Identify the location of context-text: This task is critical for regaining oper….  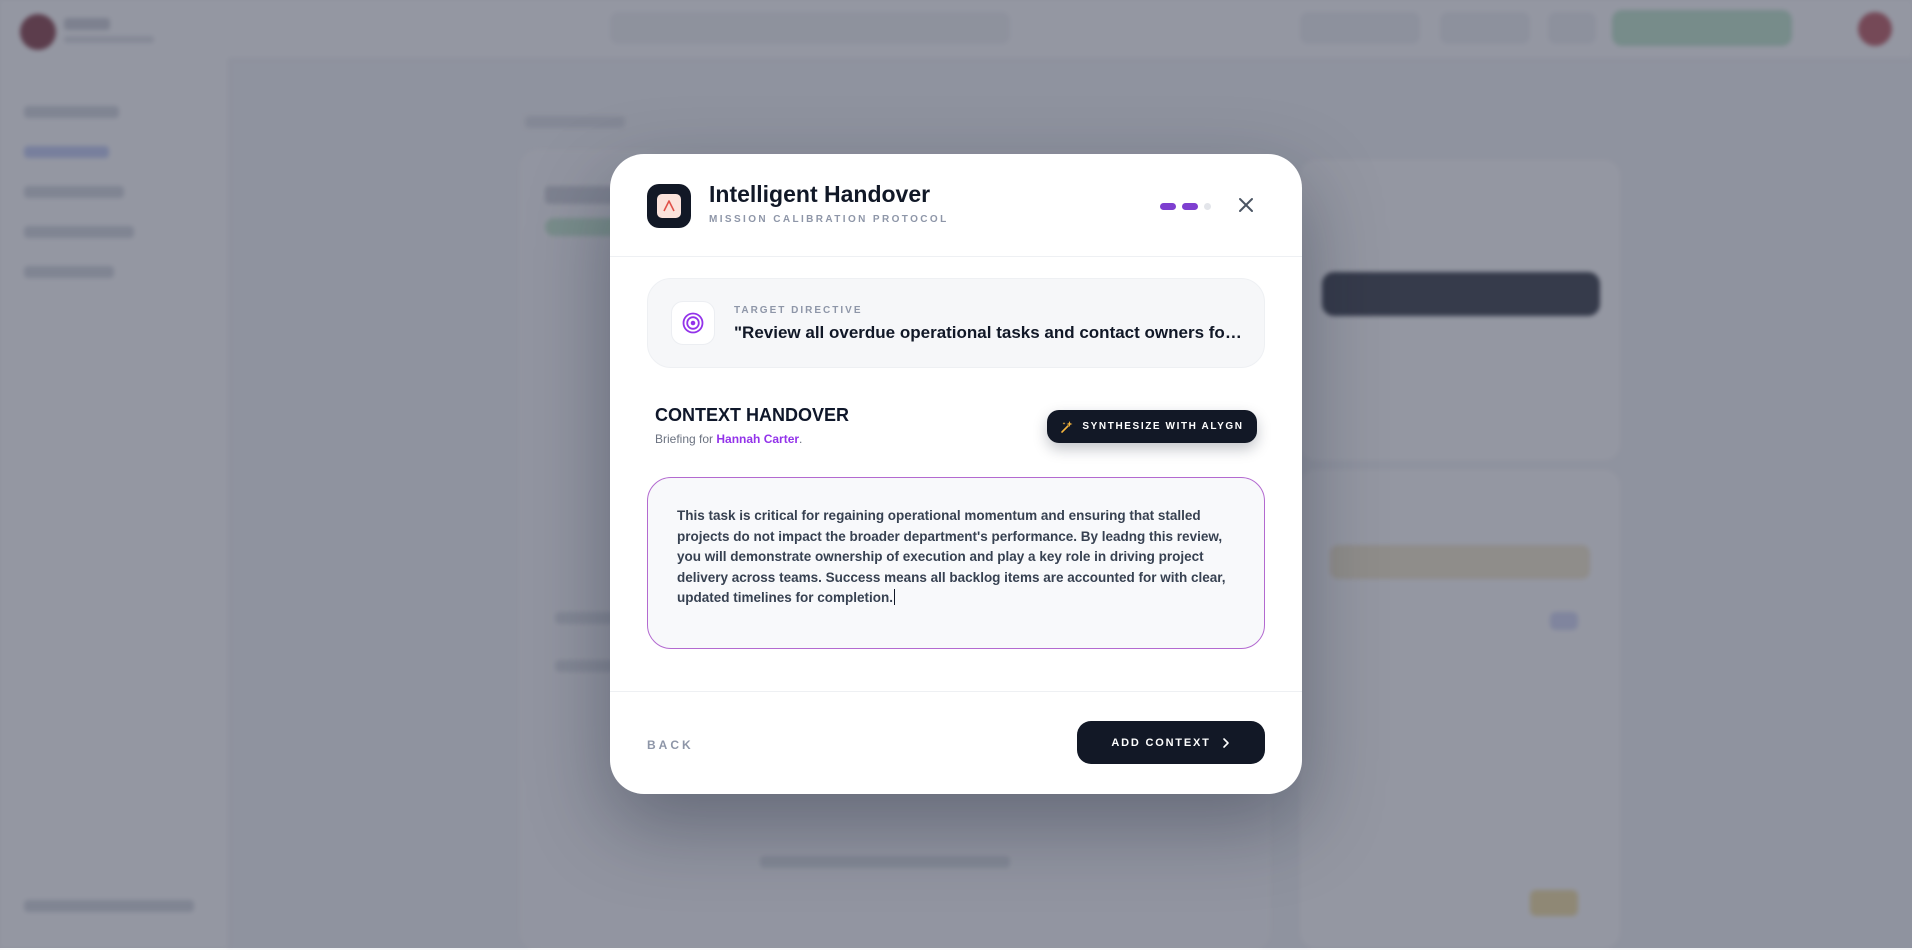
(951, 556).